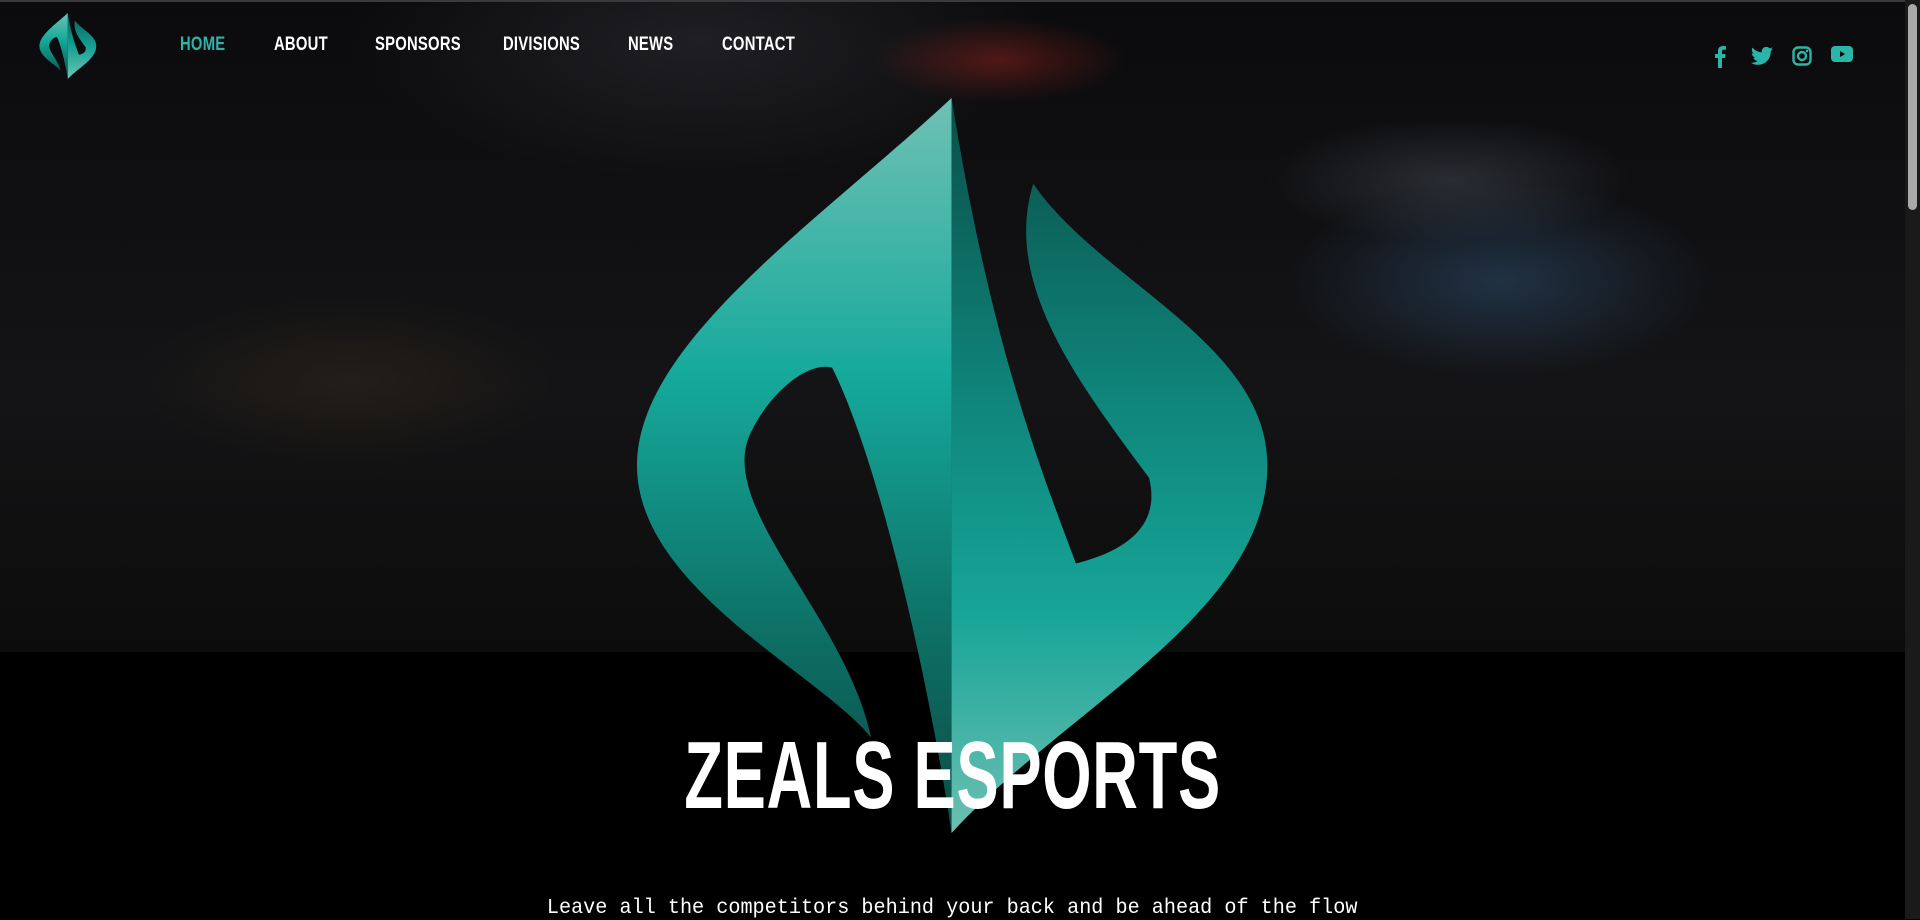 The height and width of the screenshot is (920, 1920). I want to click on brand-logo-icon, so click(68, 46).